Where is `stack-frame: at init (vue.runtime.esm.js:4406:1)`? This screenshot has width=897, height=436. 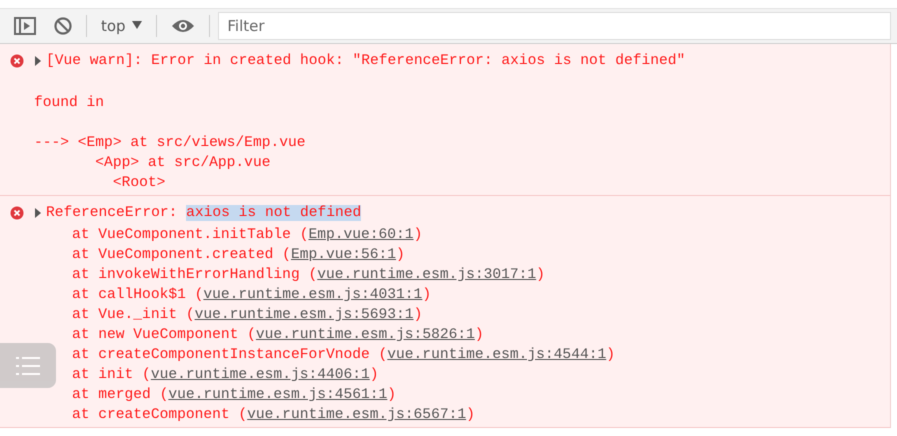
stack-frame: at init (vue.runtime.esm.js:4406:1) is located at coordinates (225, 375).